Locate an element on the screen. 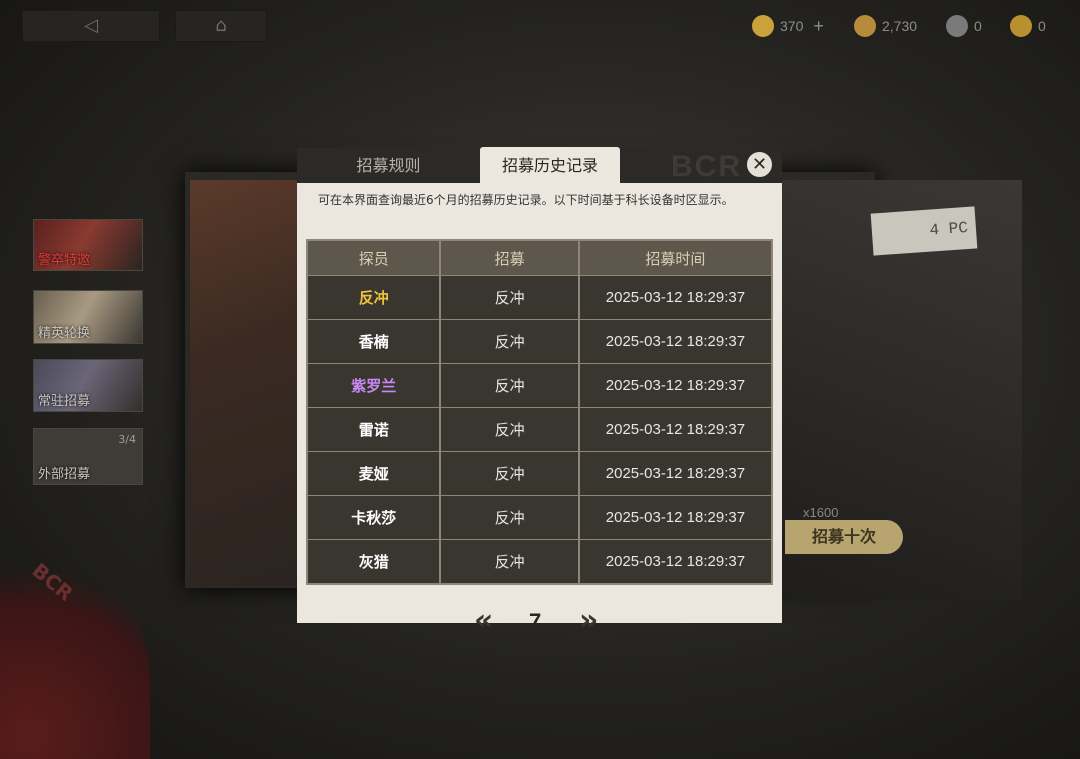 The image size is (1080, 759). table-row: 反冲 反冲 2025-03-12 18:29:37 is located at coordinates (539, 297).